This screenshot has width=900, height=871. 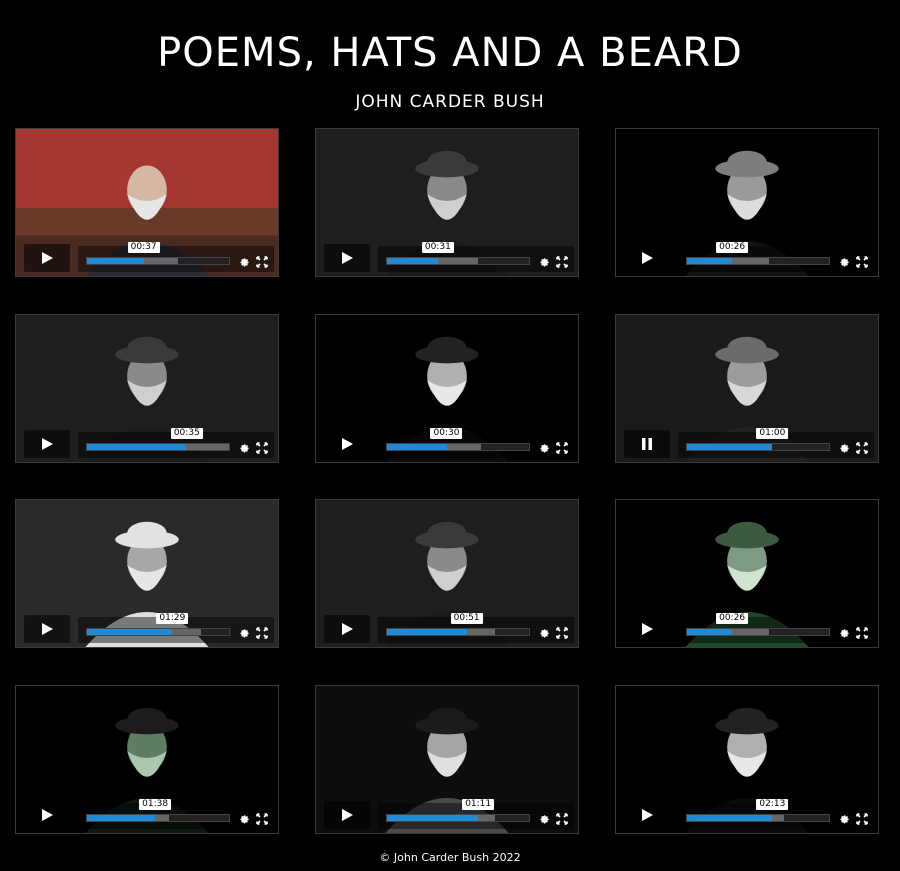 I want to click on video-controls: 01:11, so click(x=447, y=813).